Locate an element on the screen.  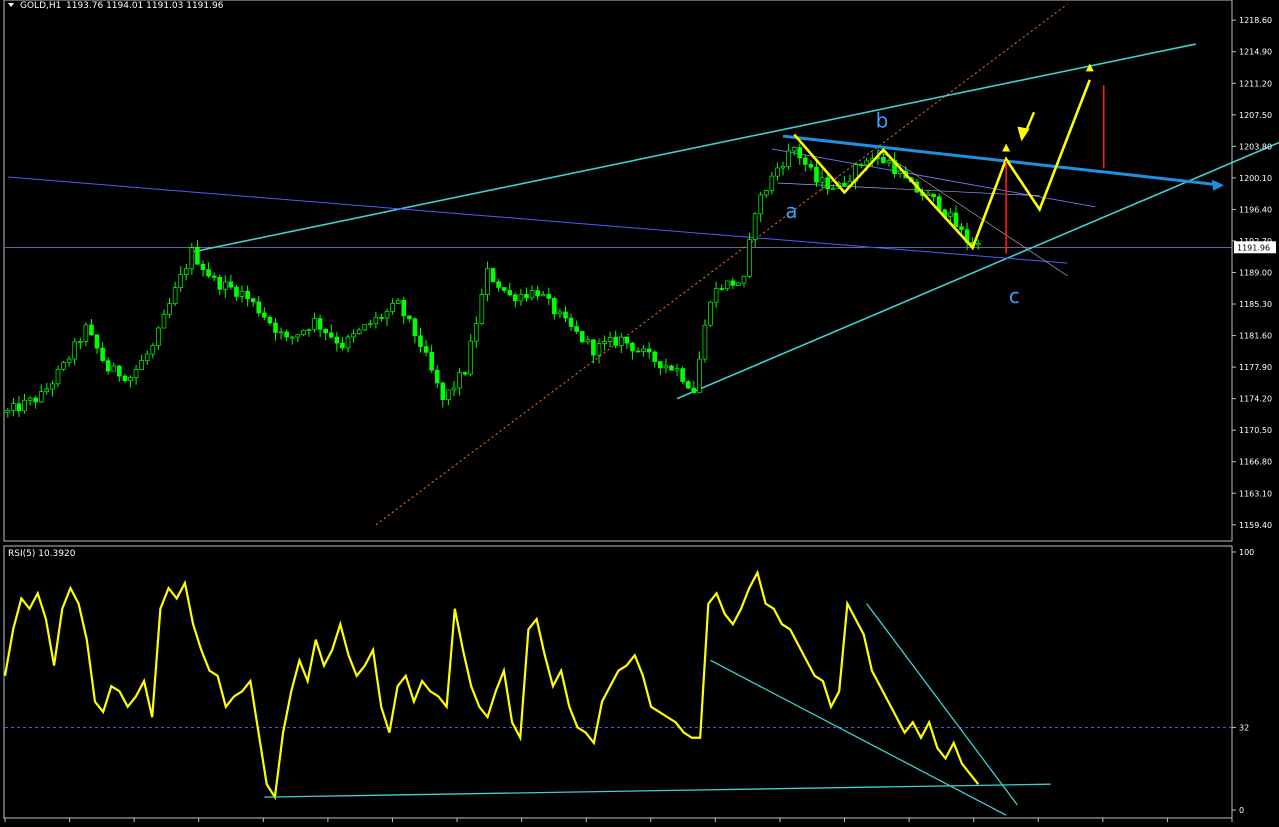
diagonal-guide-line is located at coordinates (972, 213).